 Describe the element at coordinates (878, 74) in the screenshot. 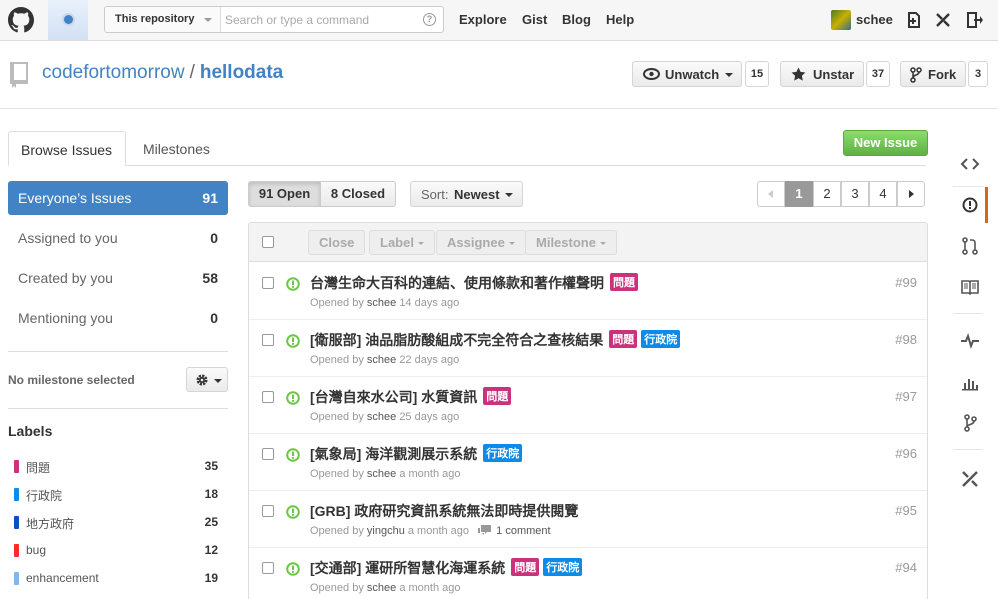

I see `star-count: 37` at that location.